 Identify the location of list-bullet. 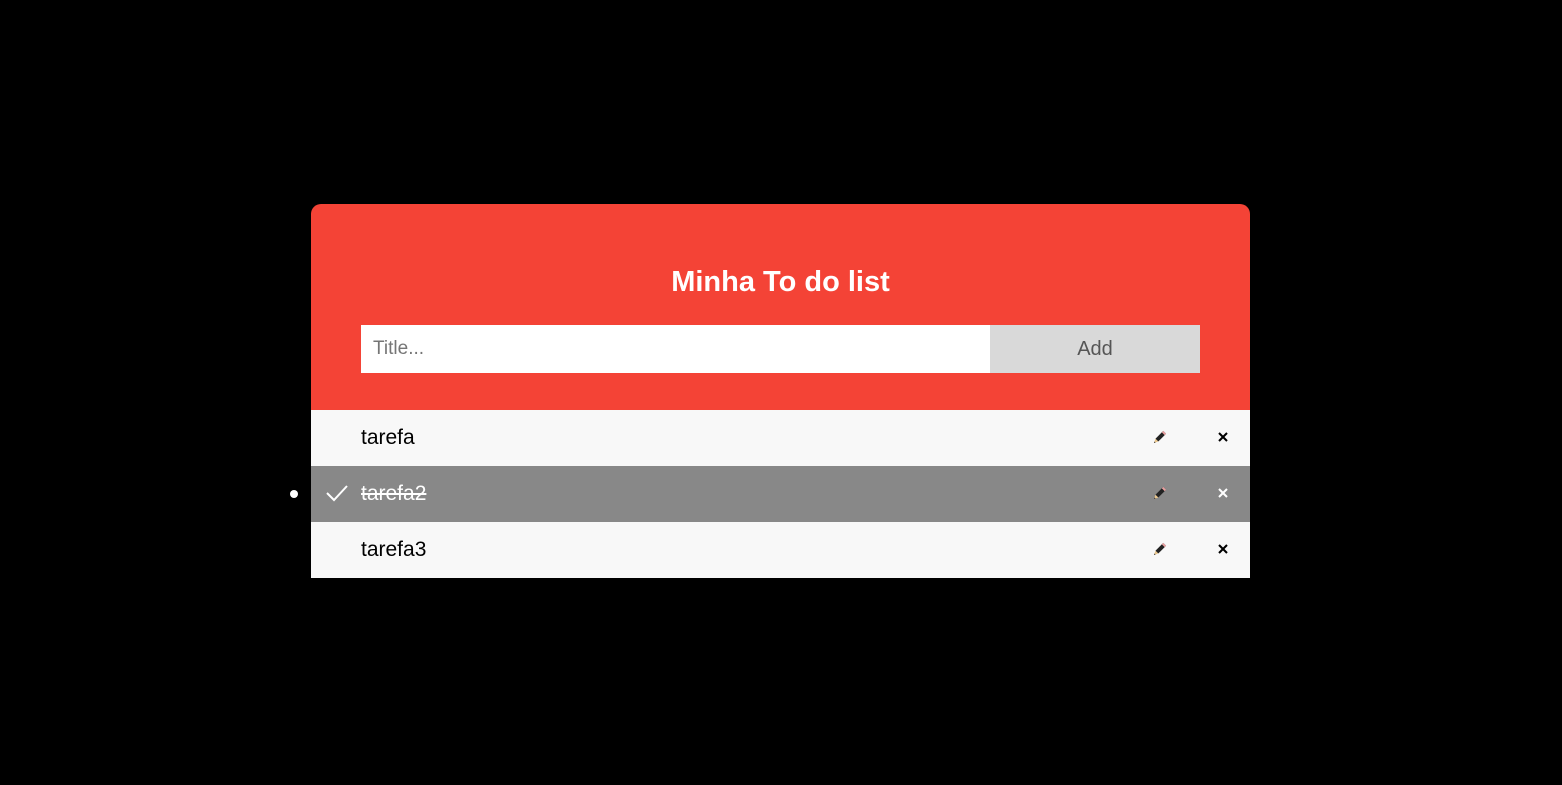
(294, 494).